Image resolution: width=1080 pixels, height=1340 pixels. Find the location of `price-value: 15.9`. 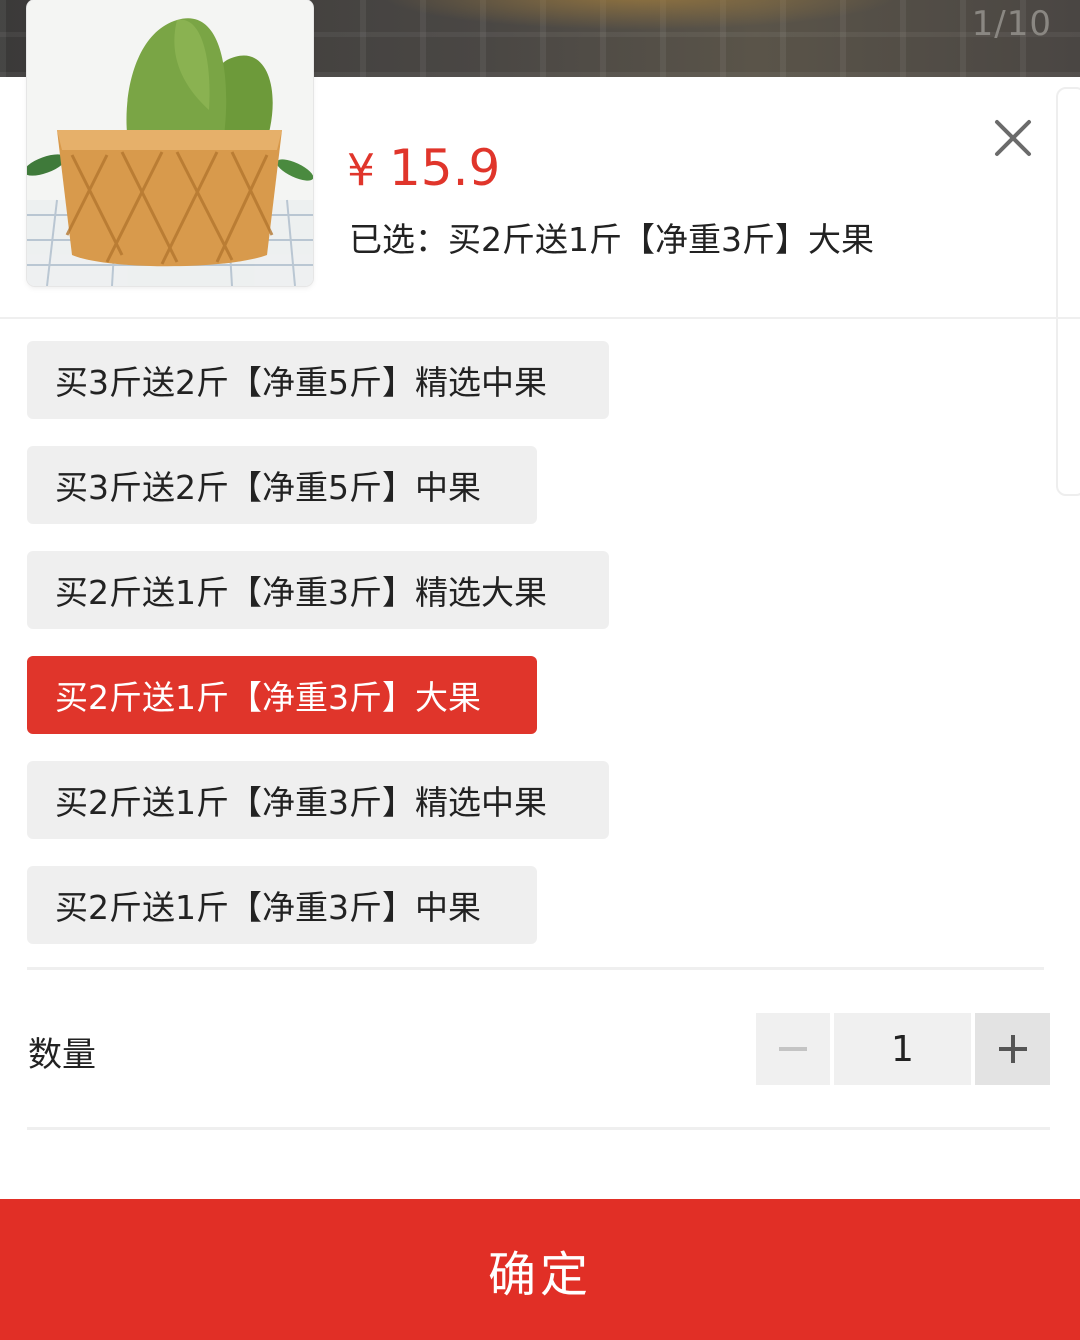

price-value: 15.9 is located at coordinates (445, 168).